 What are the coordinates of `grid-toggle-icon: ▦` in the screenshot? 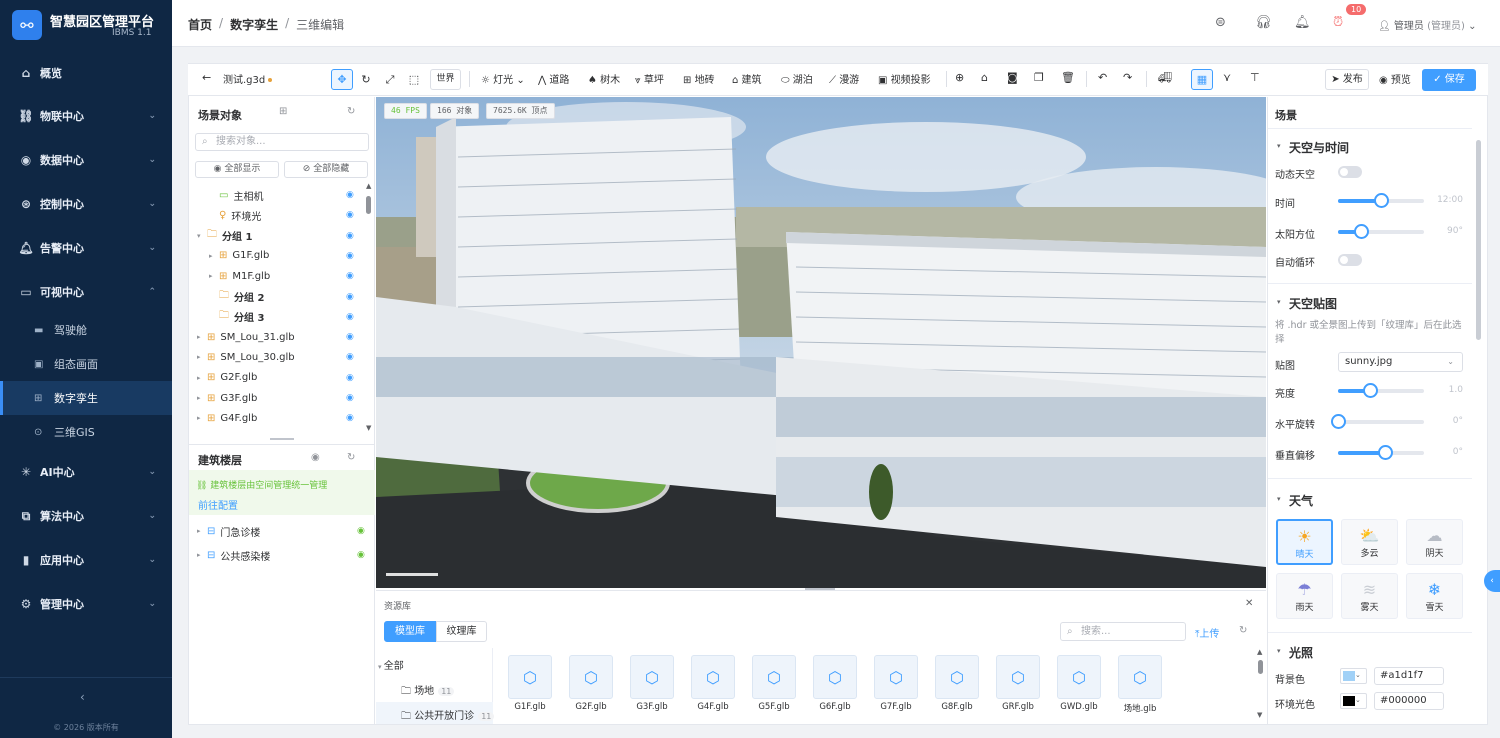 It's located at (1202, 79).